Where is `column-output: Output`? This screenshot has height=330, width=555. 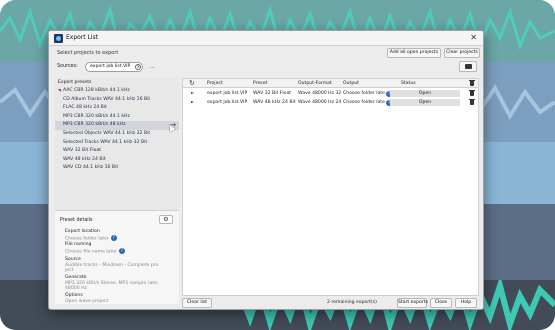 column-output: Output is located at coordinates (351, 83).